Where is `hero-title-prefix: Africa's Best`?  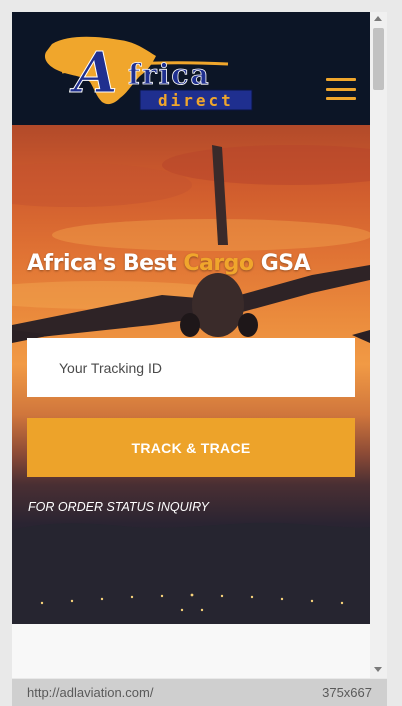
hero-title-prefix: Africa's Best is located at coordinates (105, 263).